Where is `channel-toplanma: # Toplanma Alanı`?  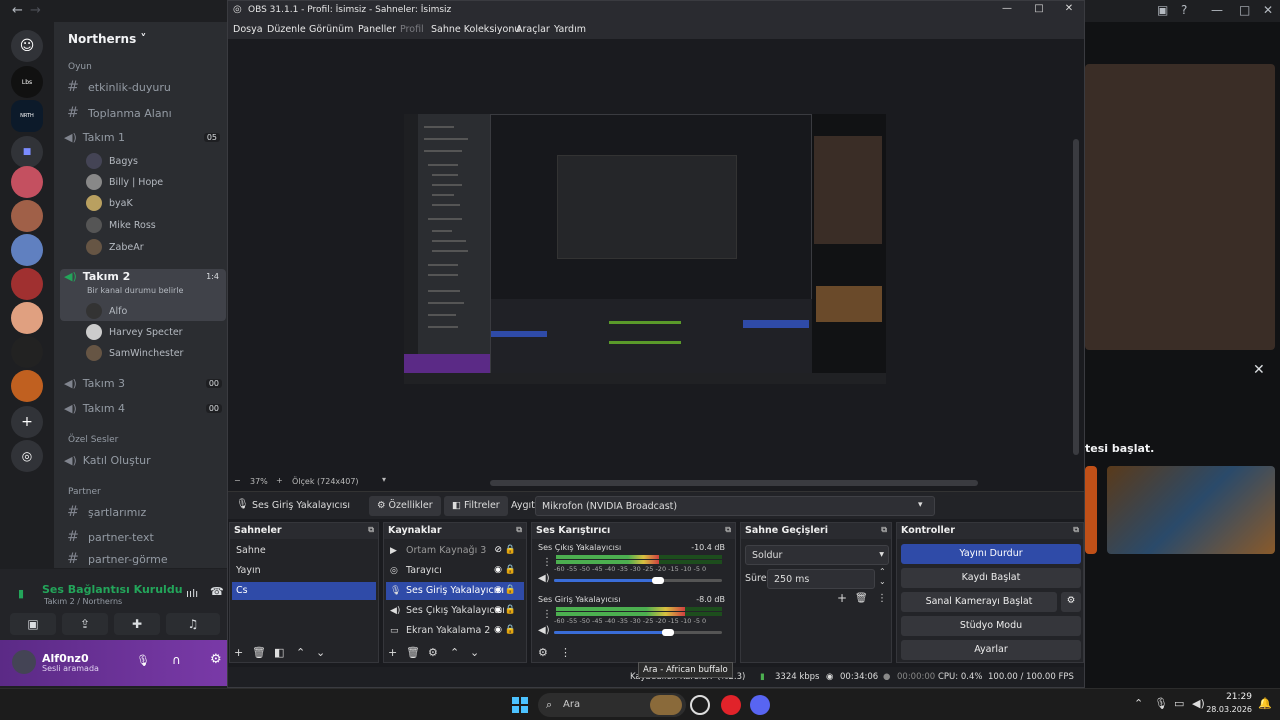
channel-toplanma: # Toplanma Alanı is located at coordinates (152, 113).